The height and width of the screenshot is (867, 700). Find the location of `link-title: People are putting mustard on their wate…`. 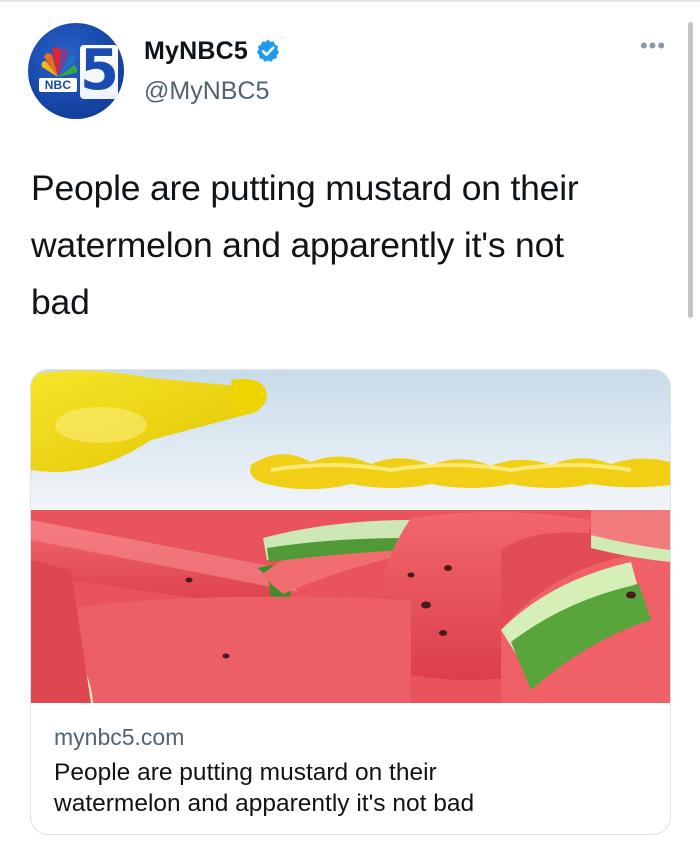

link-title: People are putting mustard on their wate… is located at coordinates (264, 788).